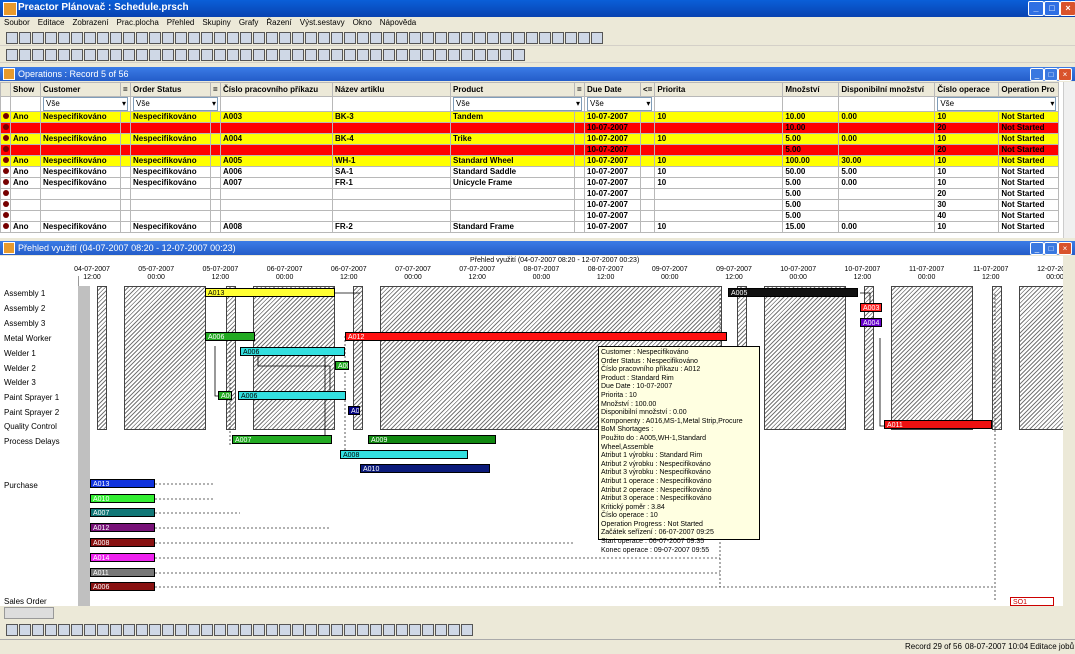 The image size is (1075, 654). What do you see at coordinates (938, 424) in the screenshot?
I see `gantt-bar: A011` at bounding box center [938, 424].